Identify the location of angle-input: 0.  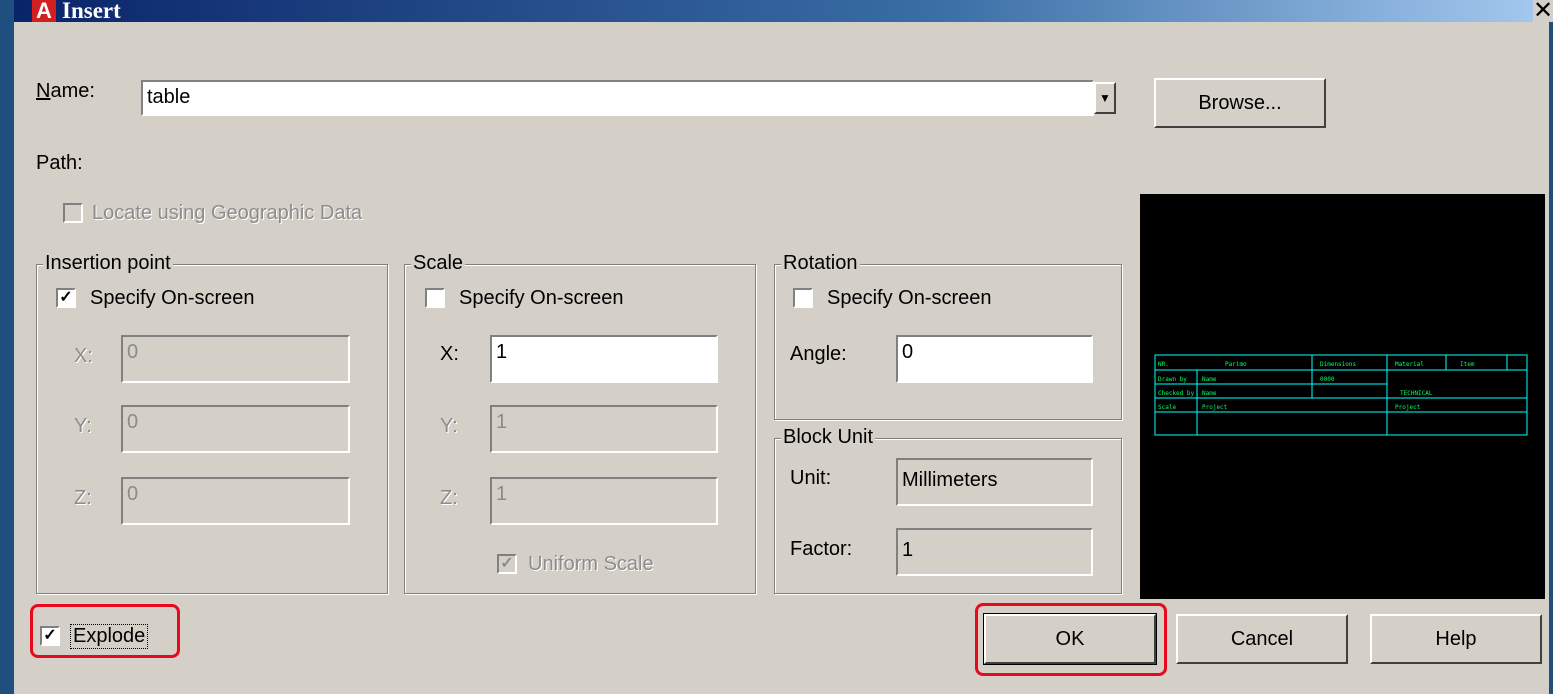
(994, 359).